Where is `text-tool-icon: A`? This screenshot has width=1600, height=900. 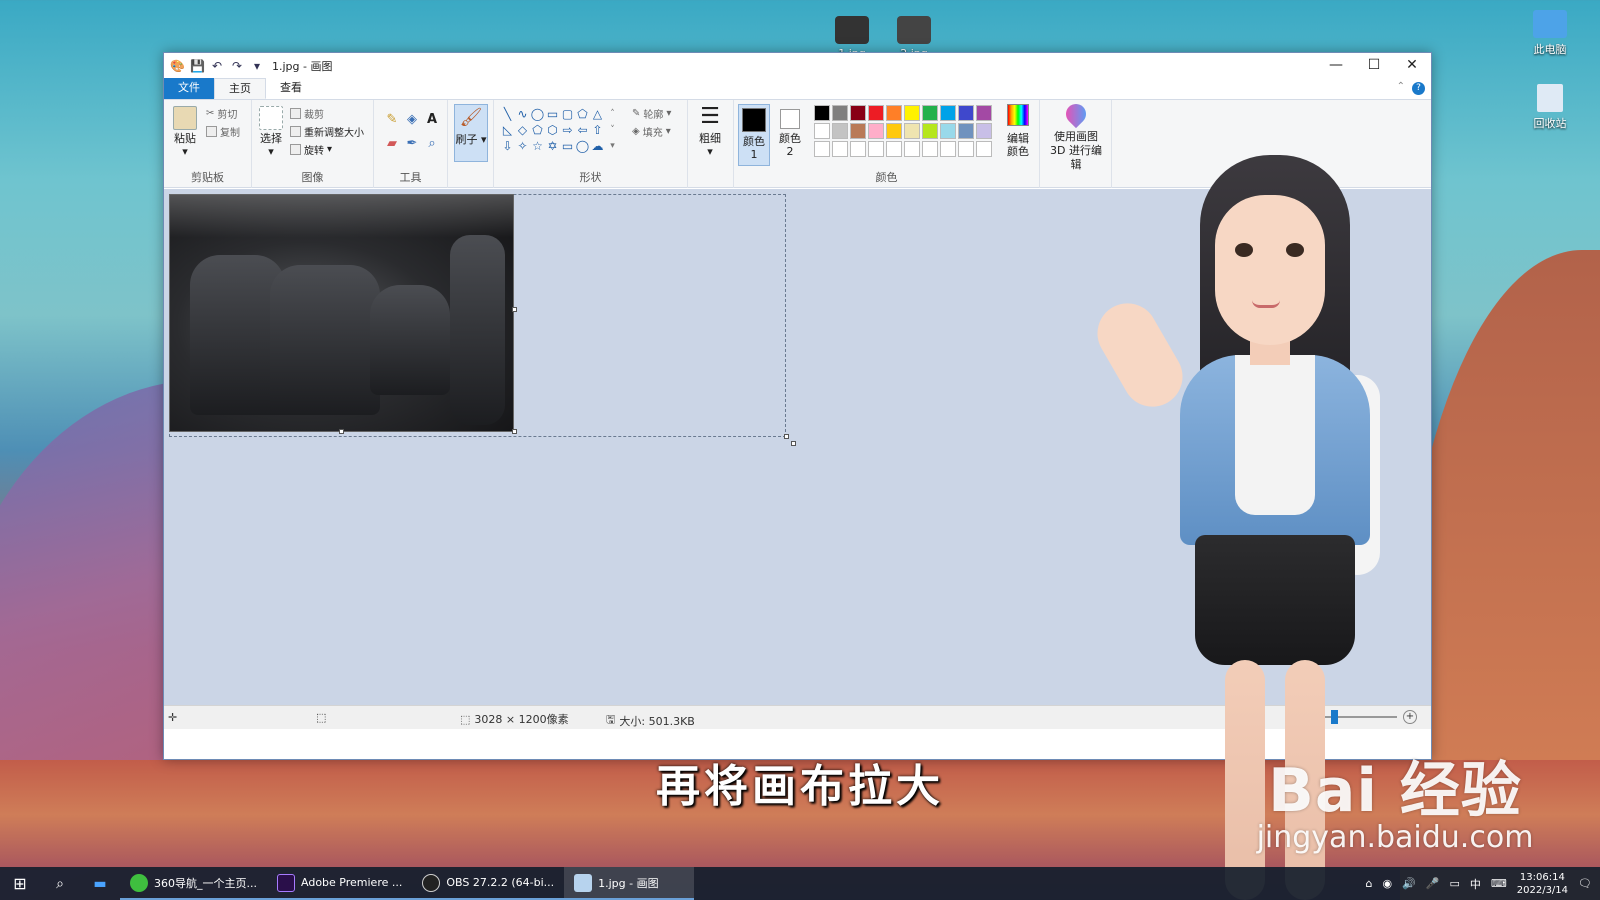
text-tool-icon: A is located at coordinates (432, 120).